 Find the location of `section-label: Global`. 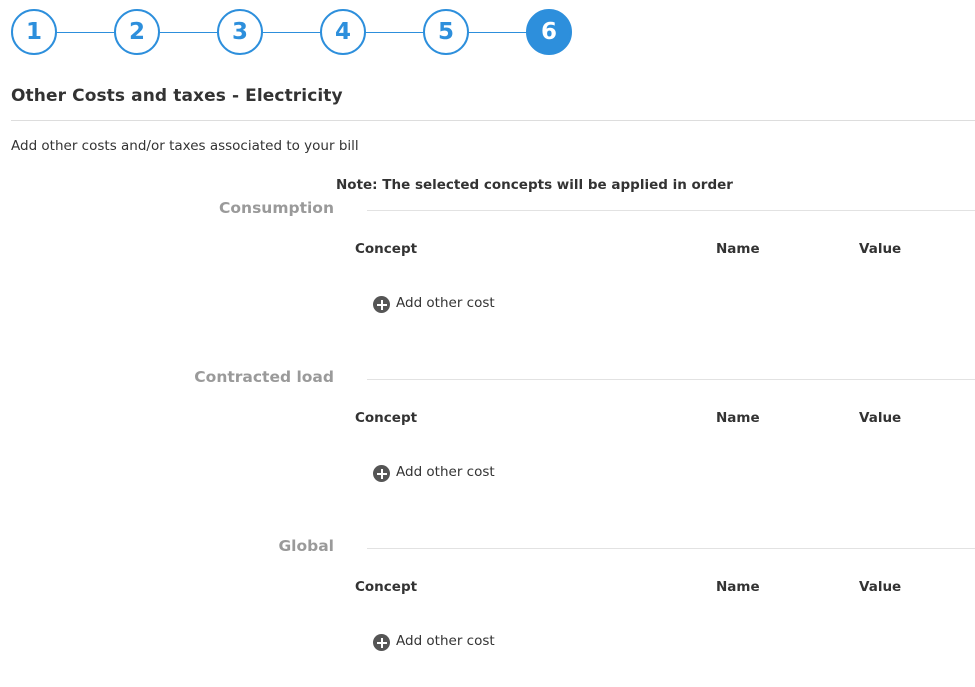

section-label: Global is located at coordinates (306, 546).